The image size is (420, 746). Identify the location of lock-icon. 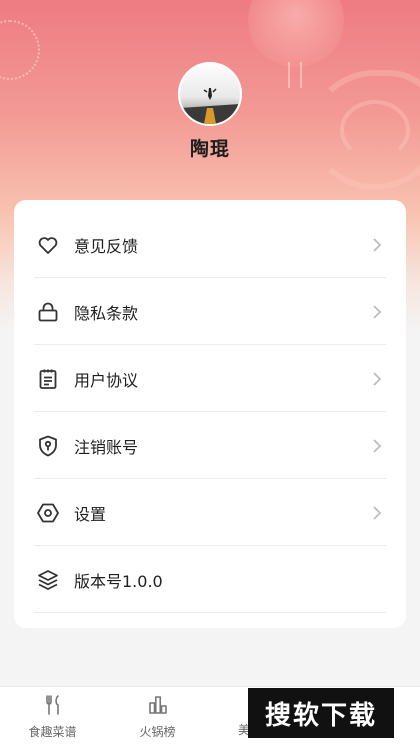
(48, 312).